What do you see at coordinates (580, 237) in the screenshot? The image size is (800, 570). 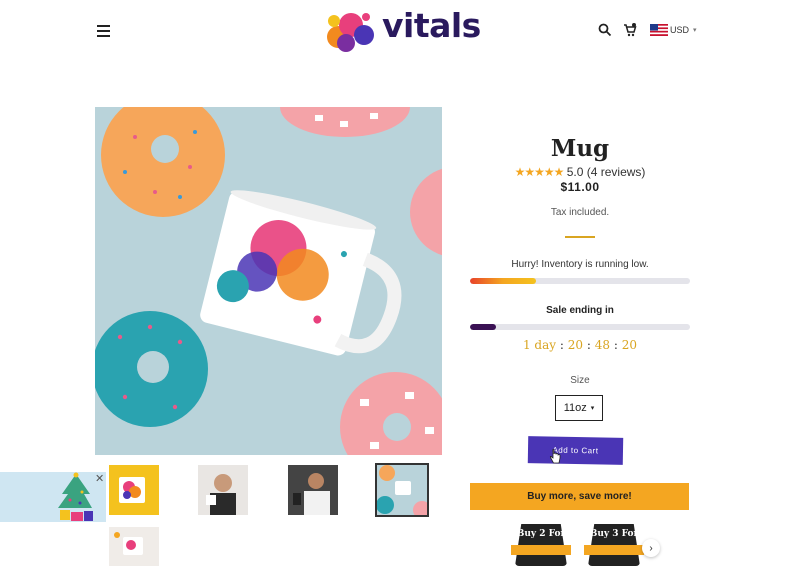 I see `divider` at bounding box center [580, 237].